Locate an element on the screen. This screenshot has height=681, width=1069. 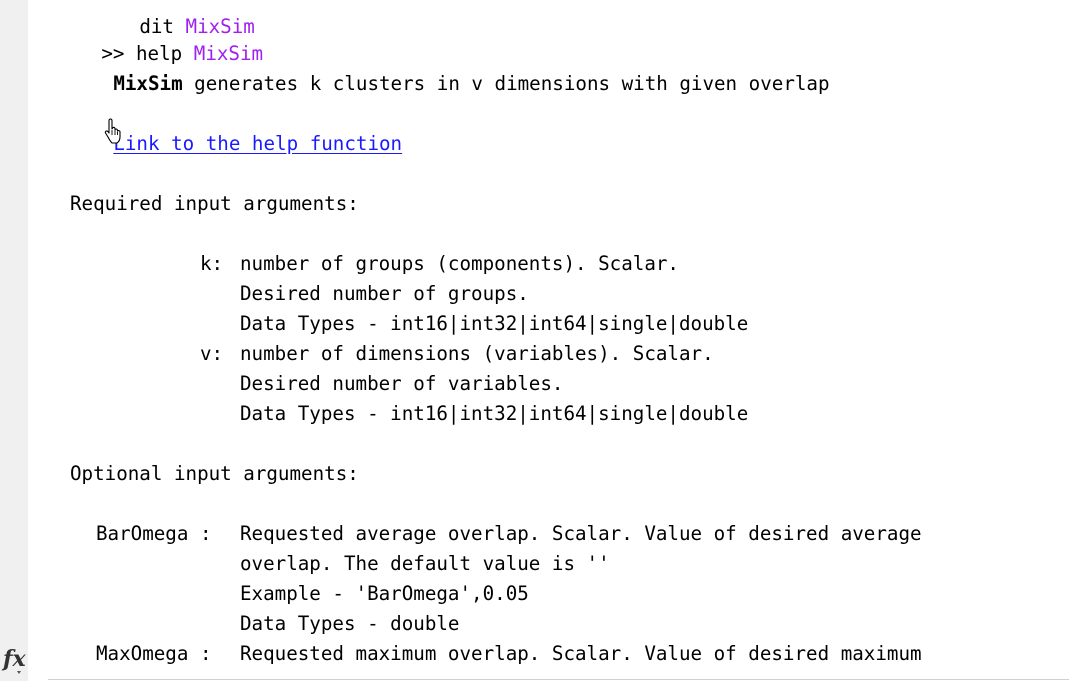
arg-baromega-label: BarOmega : is located at coordinates (154, 533).